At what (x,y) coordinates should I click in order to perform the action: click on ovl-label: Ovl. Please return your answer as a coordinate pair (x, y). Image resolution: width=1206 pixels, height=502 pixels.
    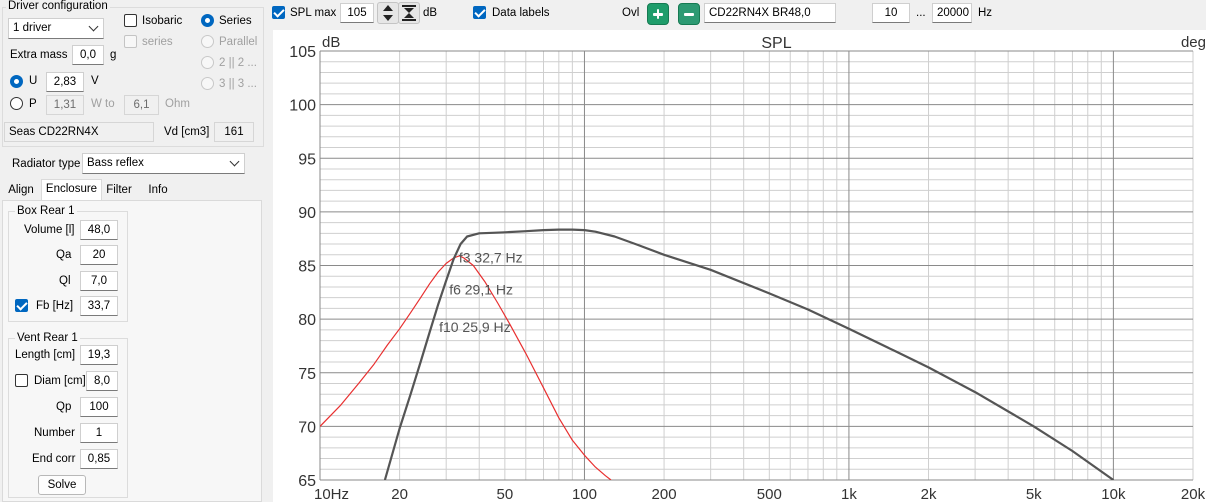
    Looking at the image, I should click on (631, 13).